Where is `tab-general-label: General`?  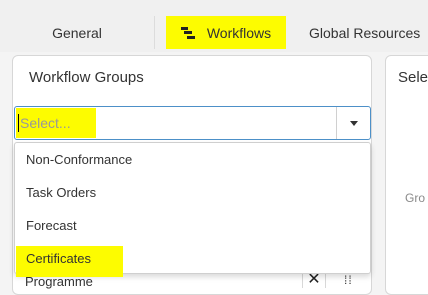 tab-general-label: General is located at coordinates (77, 32).